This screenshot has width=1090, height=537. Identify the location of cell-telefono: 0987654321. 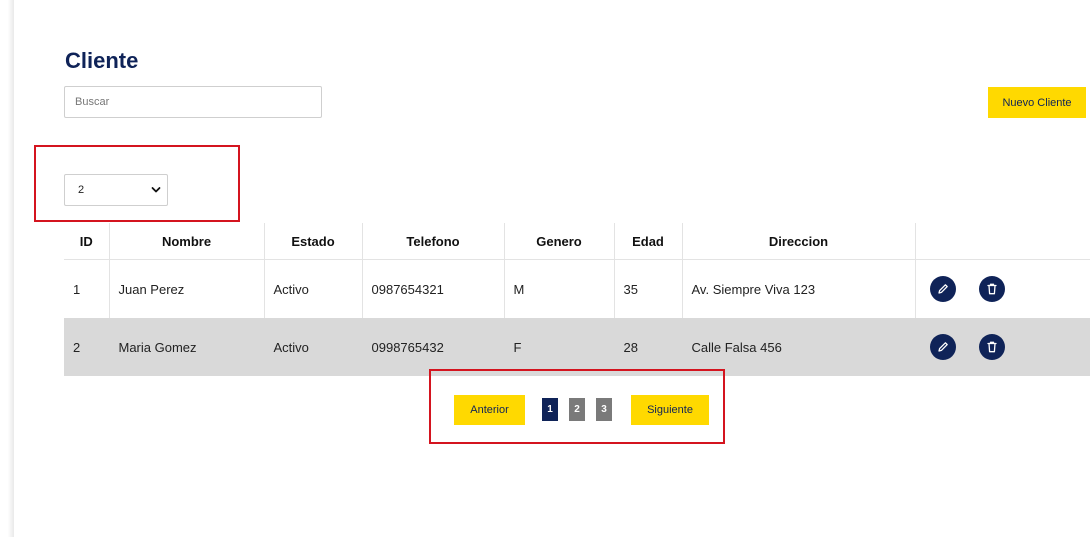
(433, 288).